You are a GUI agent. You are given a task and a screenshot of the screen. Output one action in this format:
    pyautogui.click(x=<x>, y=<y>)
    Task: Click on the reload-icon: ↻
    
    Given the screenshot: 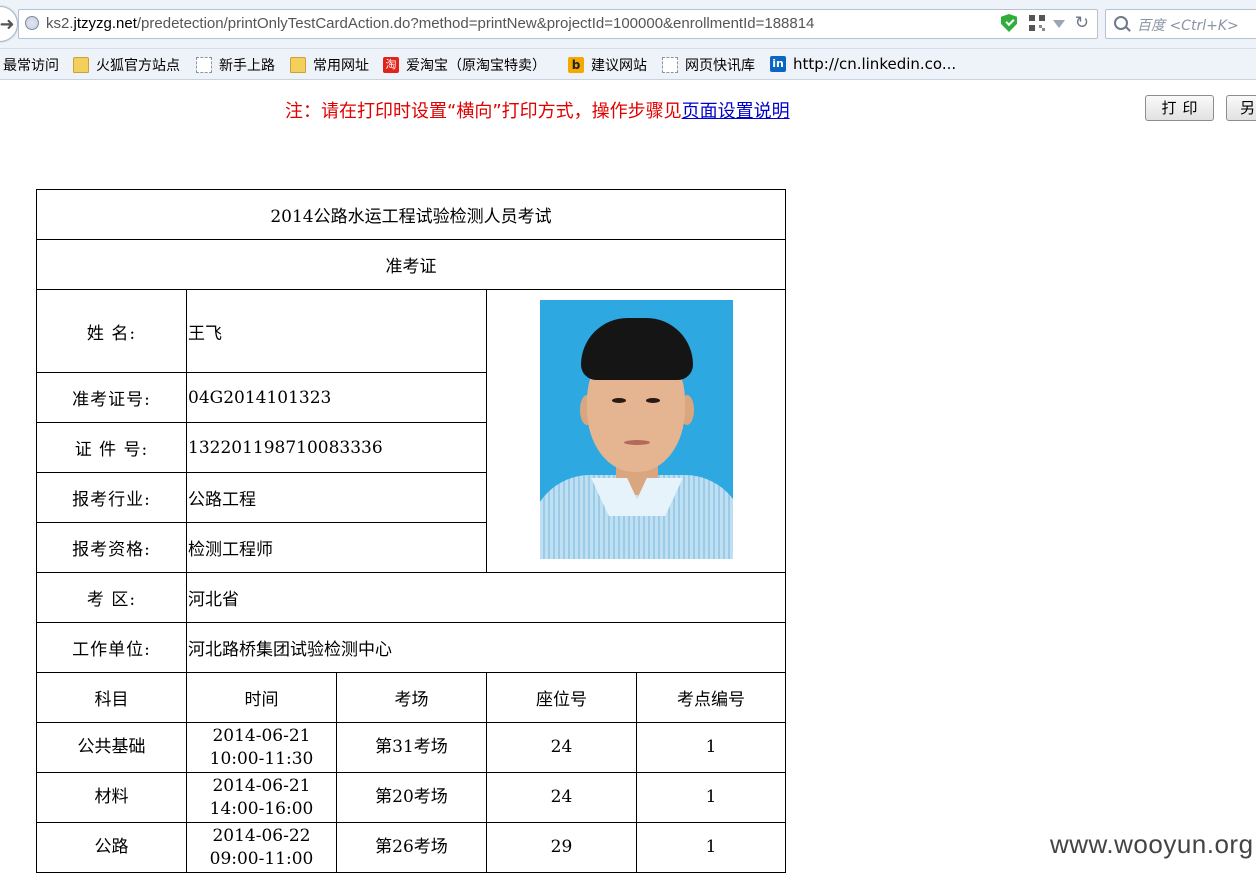 What is the action you would take?
    pyautogui.click(x=1082, y=23)
    